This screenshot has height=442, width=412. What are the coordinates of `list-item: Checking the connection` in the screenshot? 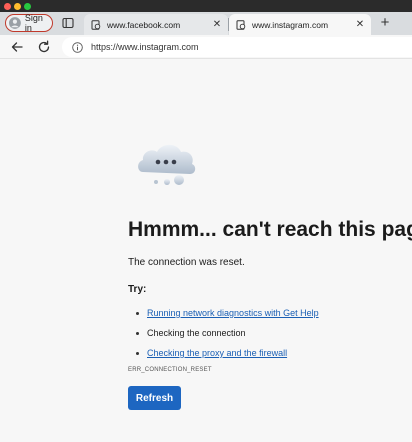 It's located at (227, 333).